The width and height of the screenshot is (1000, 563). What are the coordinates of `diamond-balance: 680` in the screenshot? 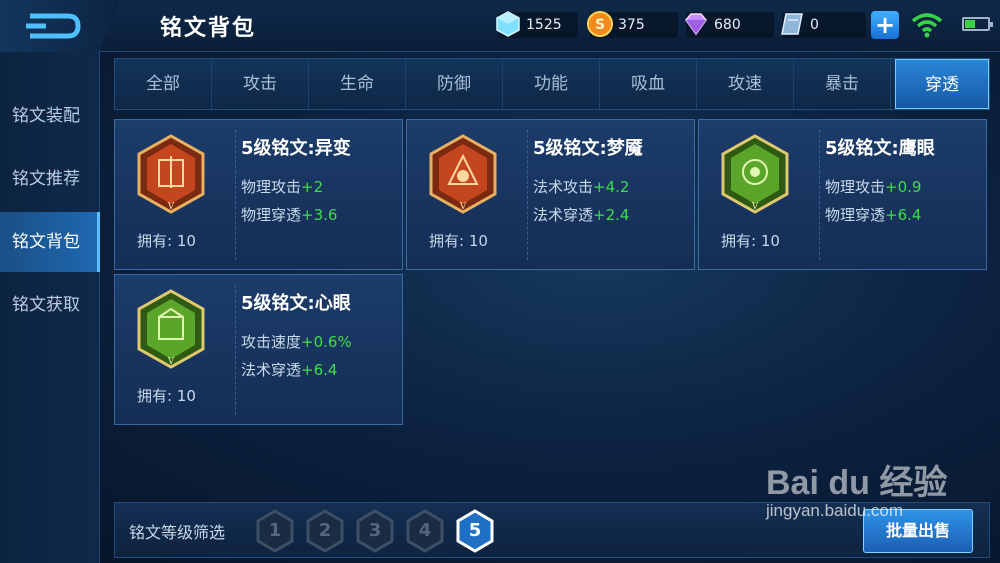 It's located at (729, 25).